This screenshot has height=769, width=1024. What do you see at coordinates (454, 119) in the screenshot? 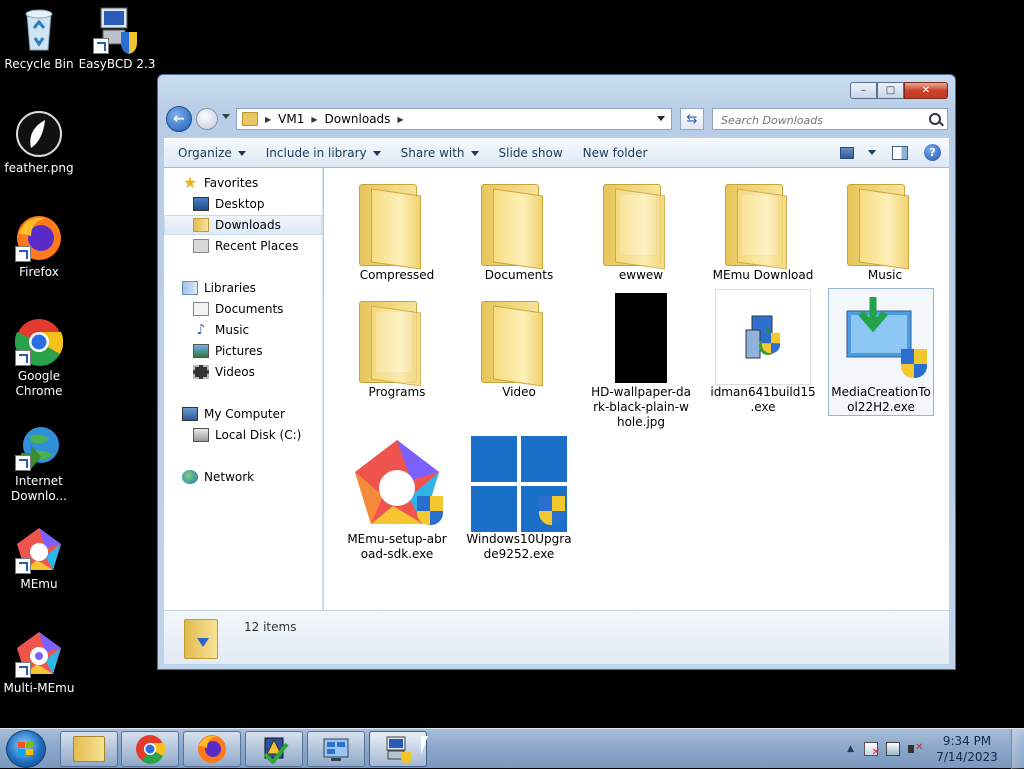
I see `address-bar: ▶ VM1 ▶ Downloads ▶` at bounding box center [454, 119].